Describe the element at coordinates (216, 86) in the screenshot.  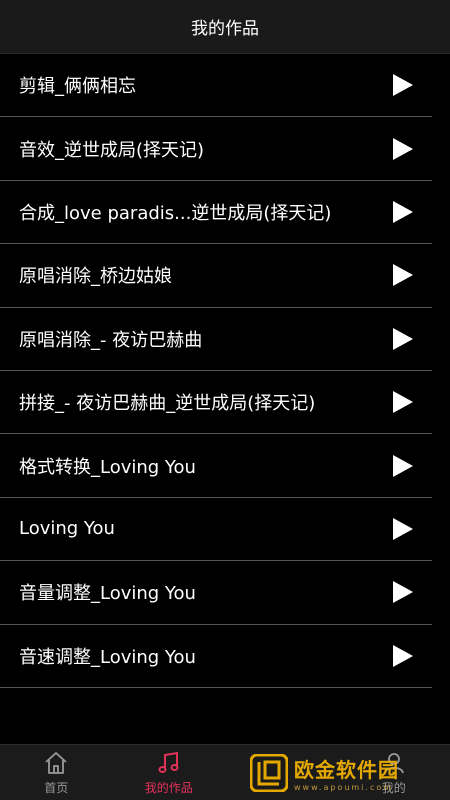
I see `list-item: 剪辑_俩俩相忘` at that location.